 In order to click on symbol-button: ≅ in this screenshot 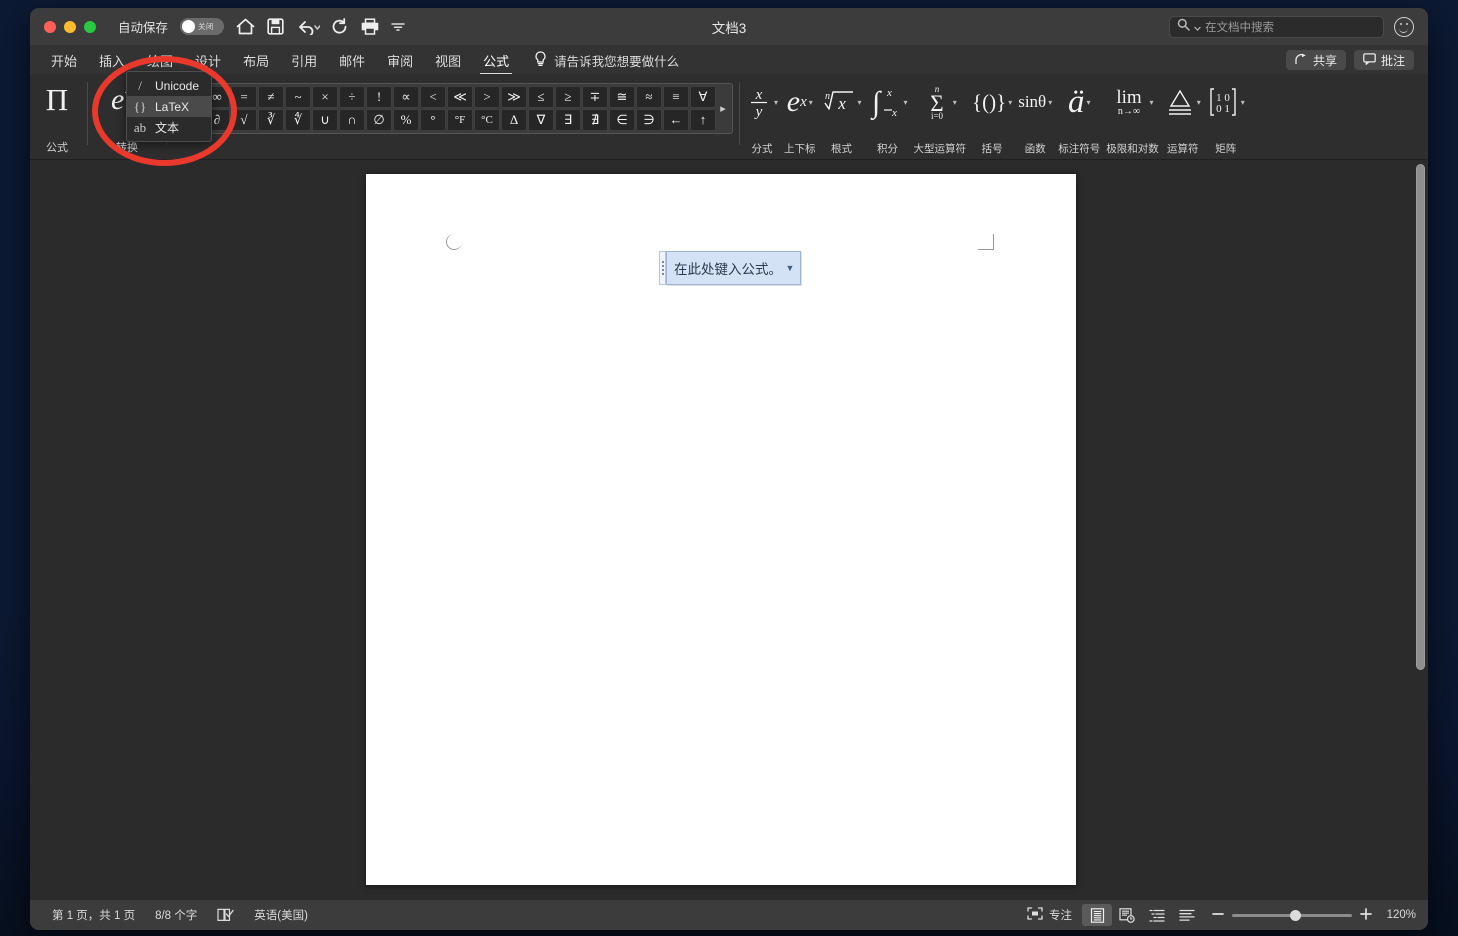, I will do `click(622, 97)`.